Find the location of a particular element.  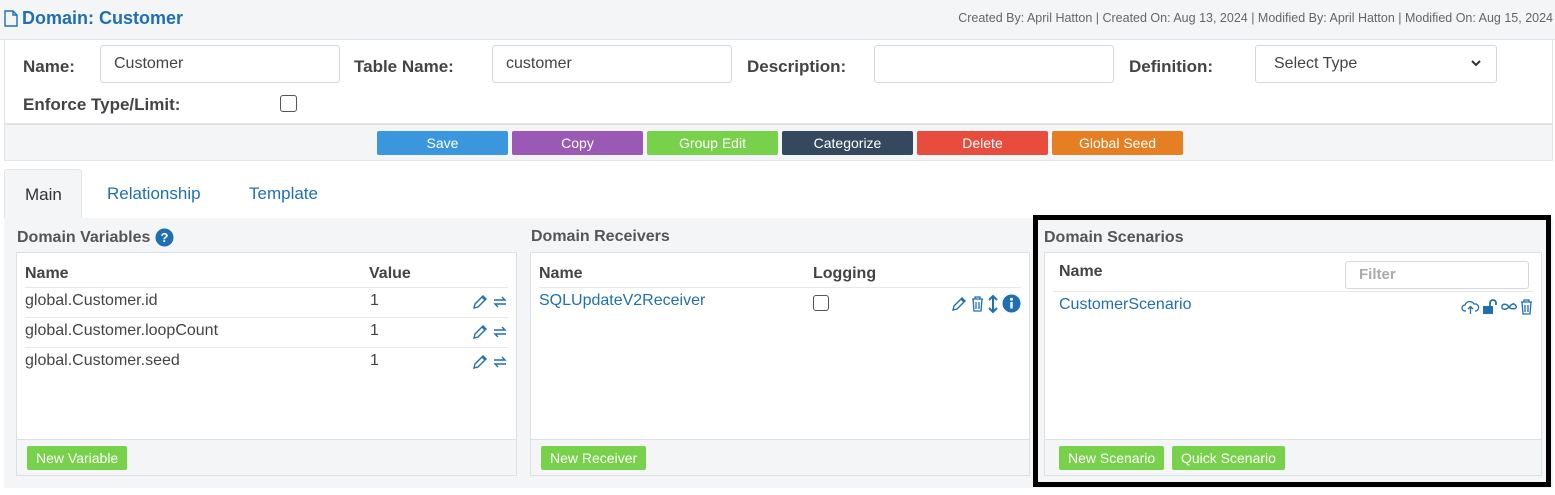

new-receiver-button: New Receiver is located at coordinates (594, 458).